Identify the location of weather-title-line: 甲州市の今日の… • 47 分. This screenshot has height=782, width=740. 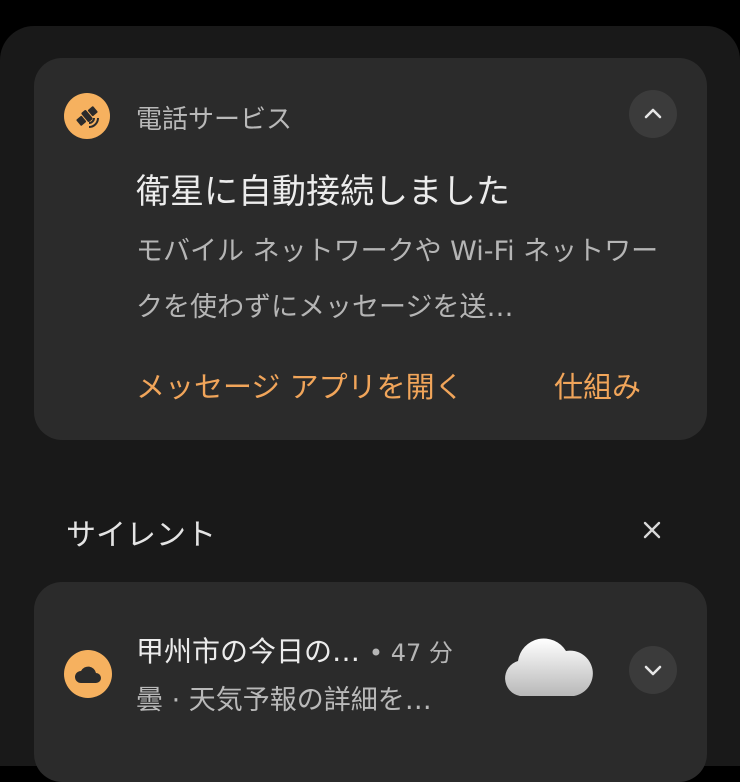
(294, 650).